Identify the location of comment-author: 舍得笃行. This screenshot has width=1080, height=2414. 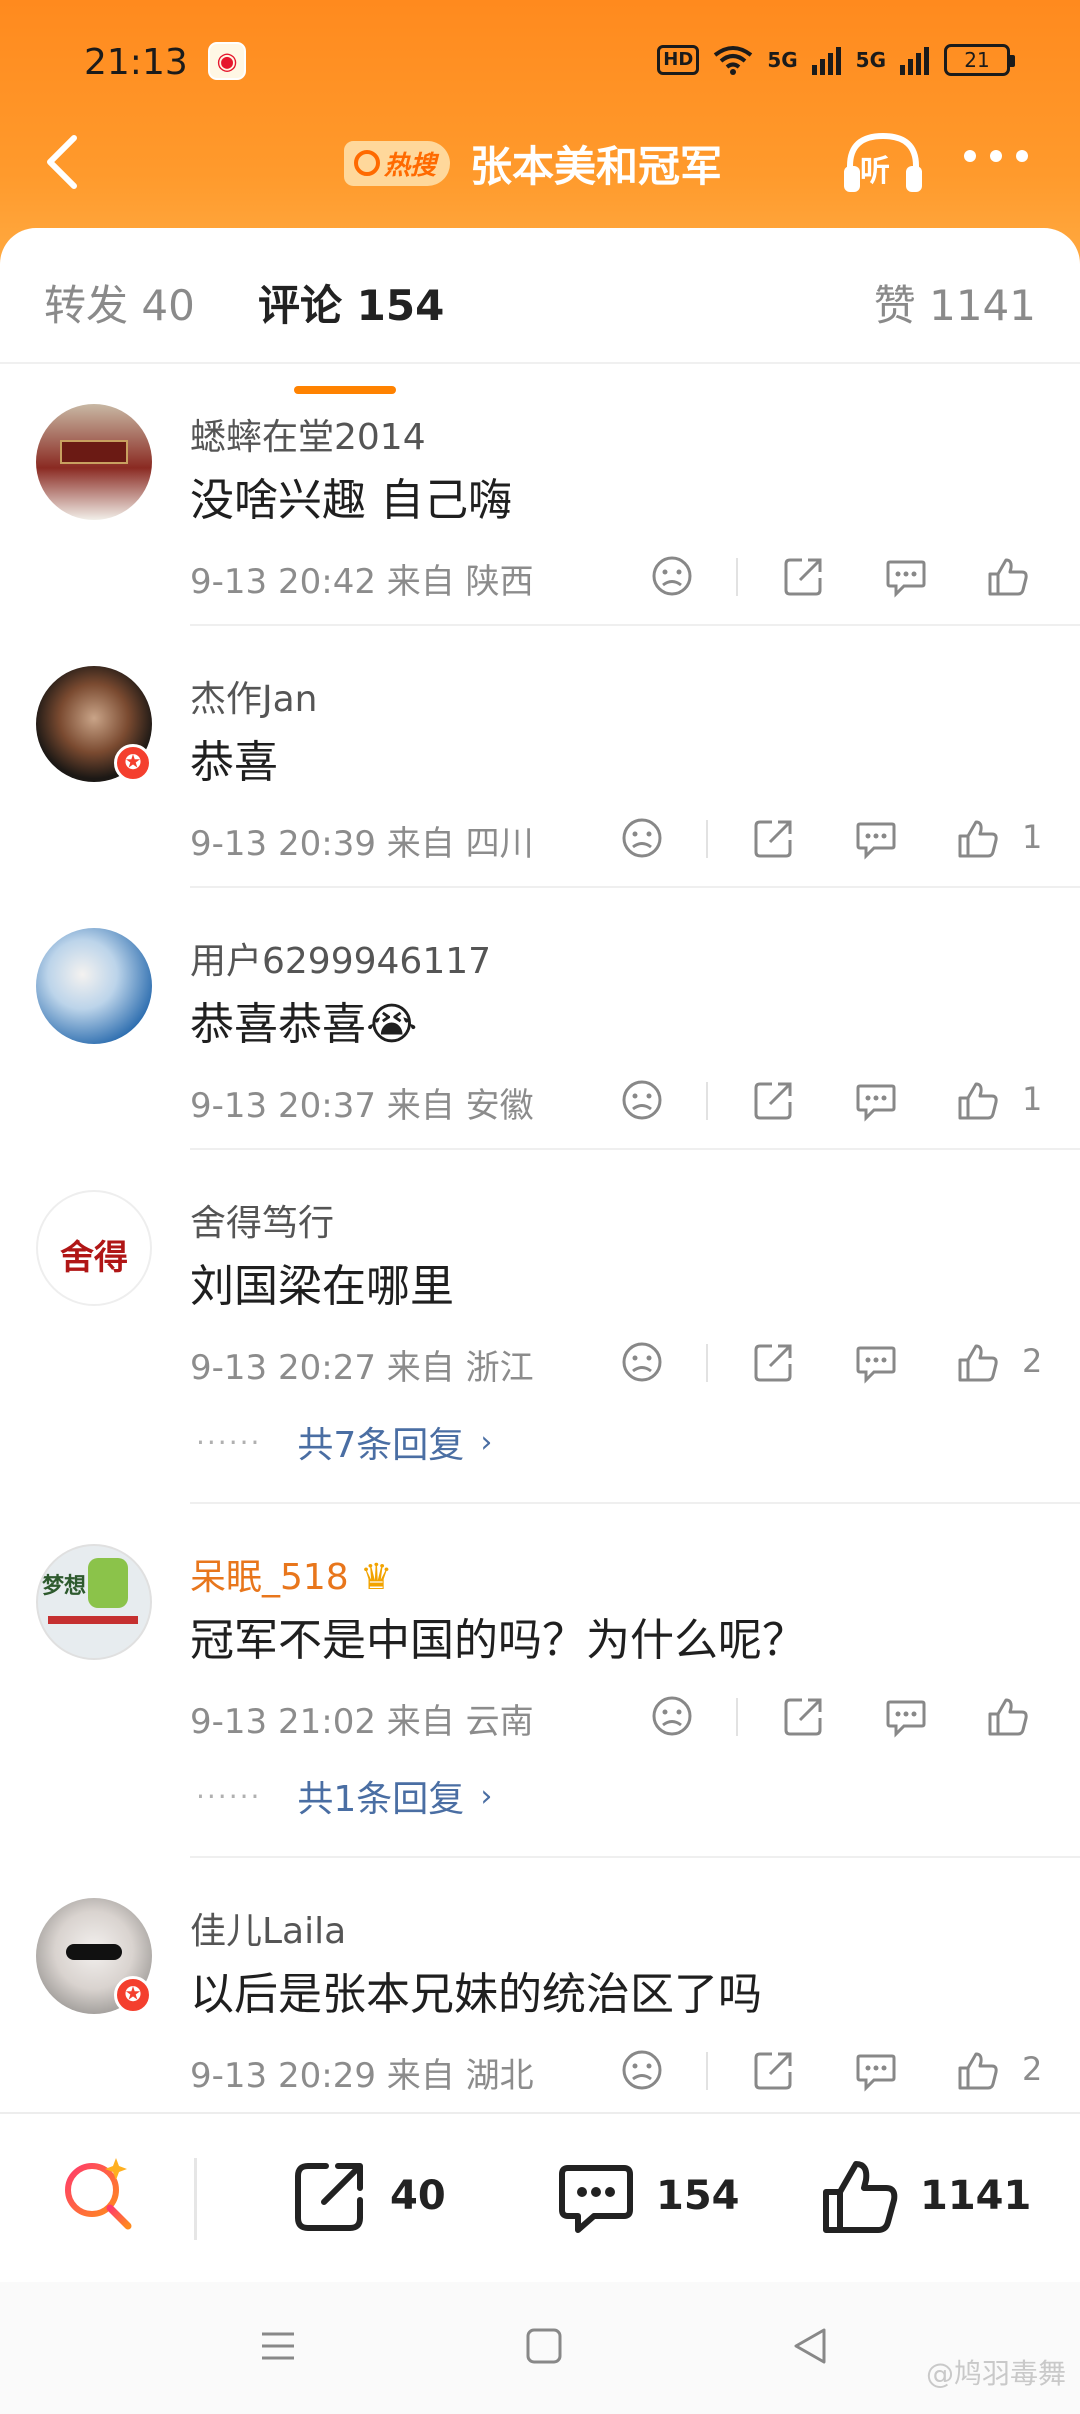
(262, 1220).